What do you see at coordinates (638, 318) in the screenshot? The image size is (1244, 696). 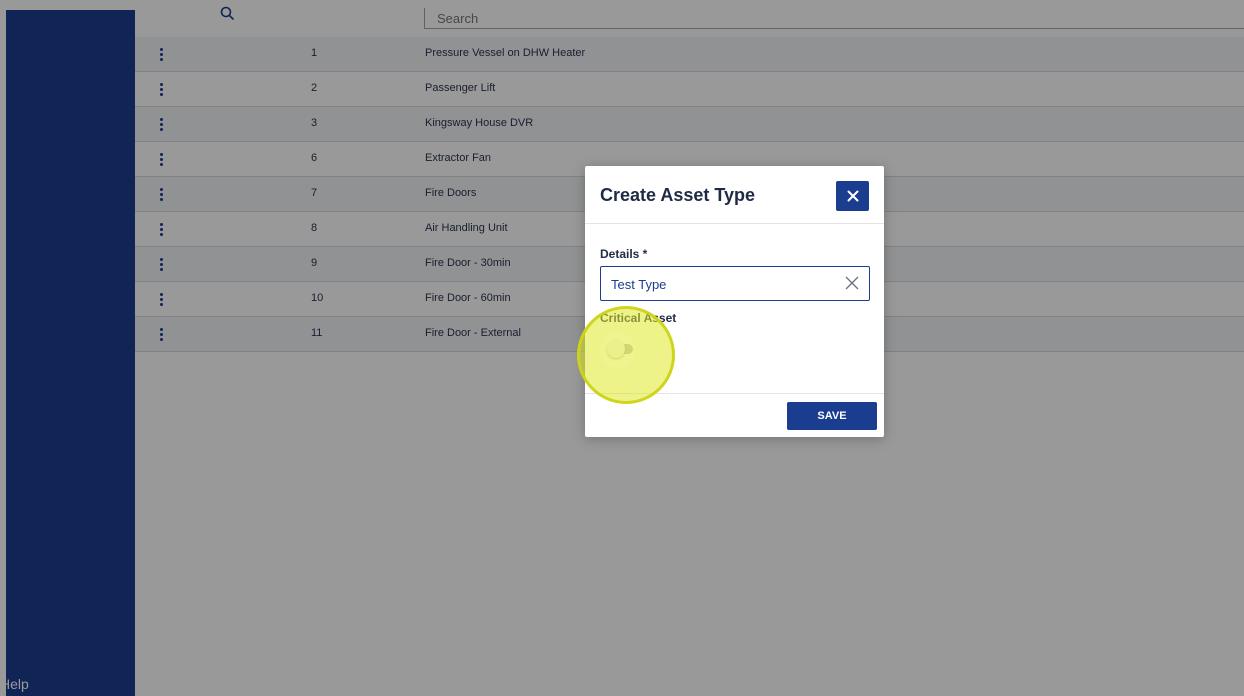 I see `critical-asset-label: Critical Asset` at bounding box center [638, 318].